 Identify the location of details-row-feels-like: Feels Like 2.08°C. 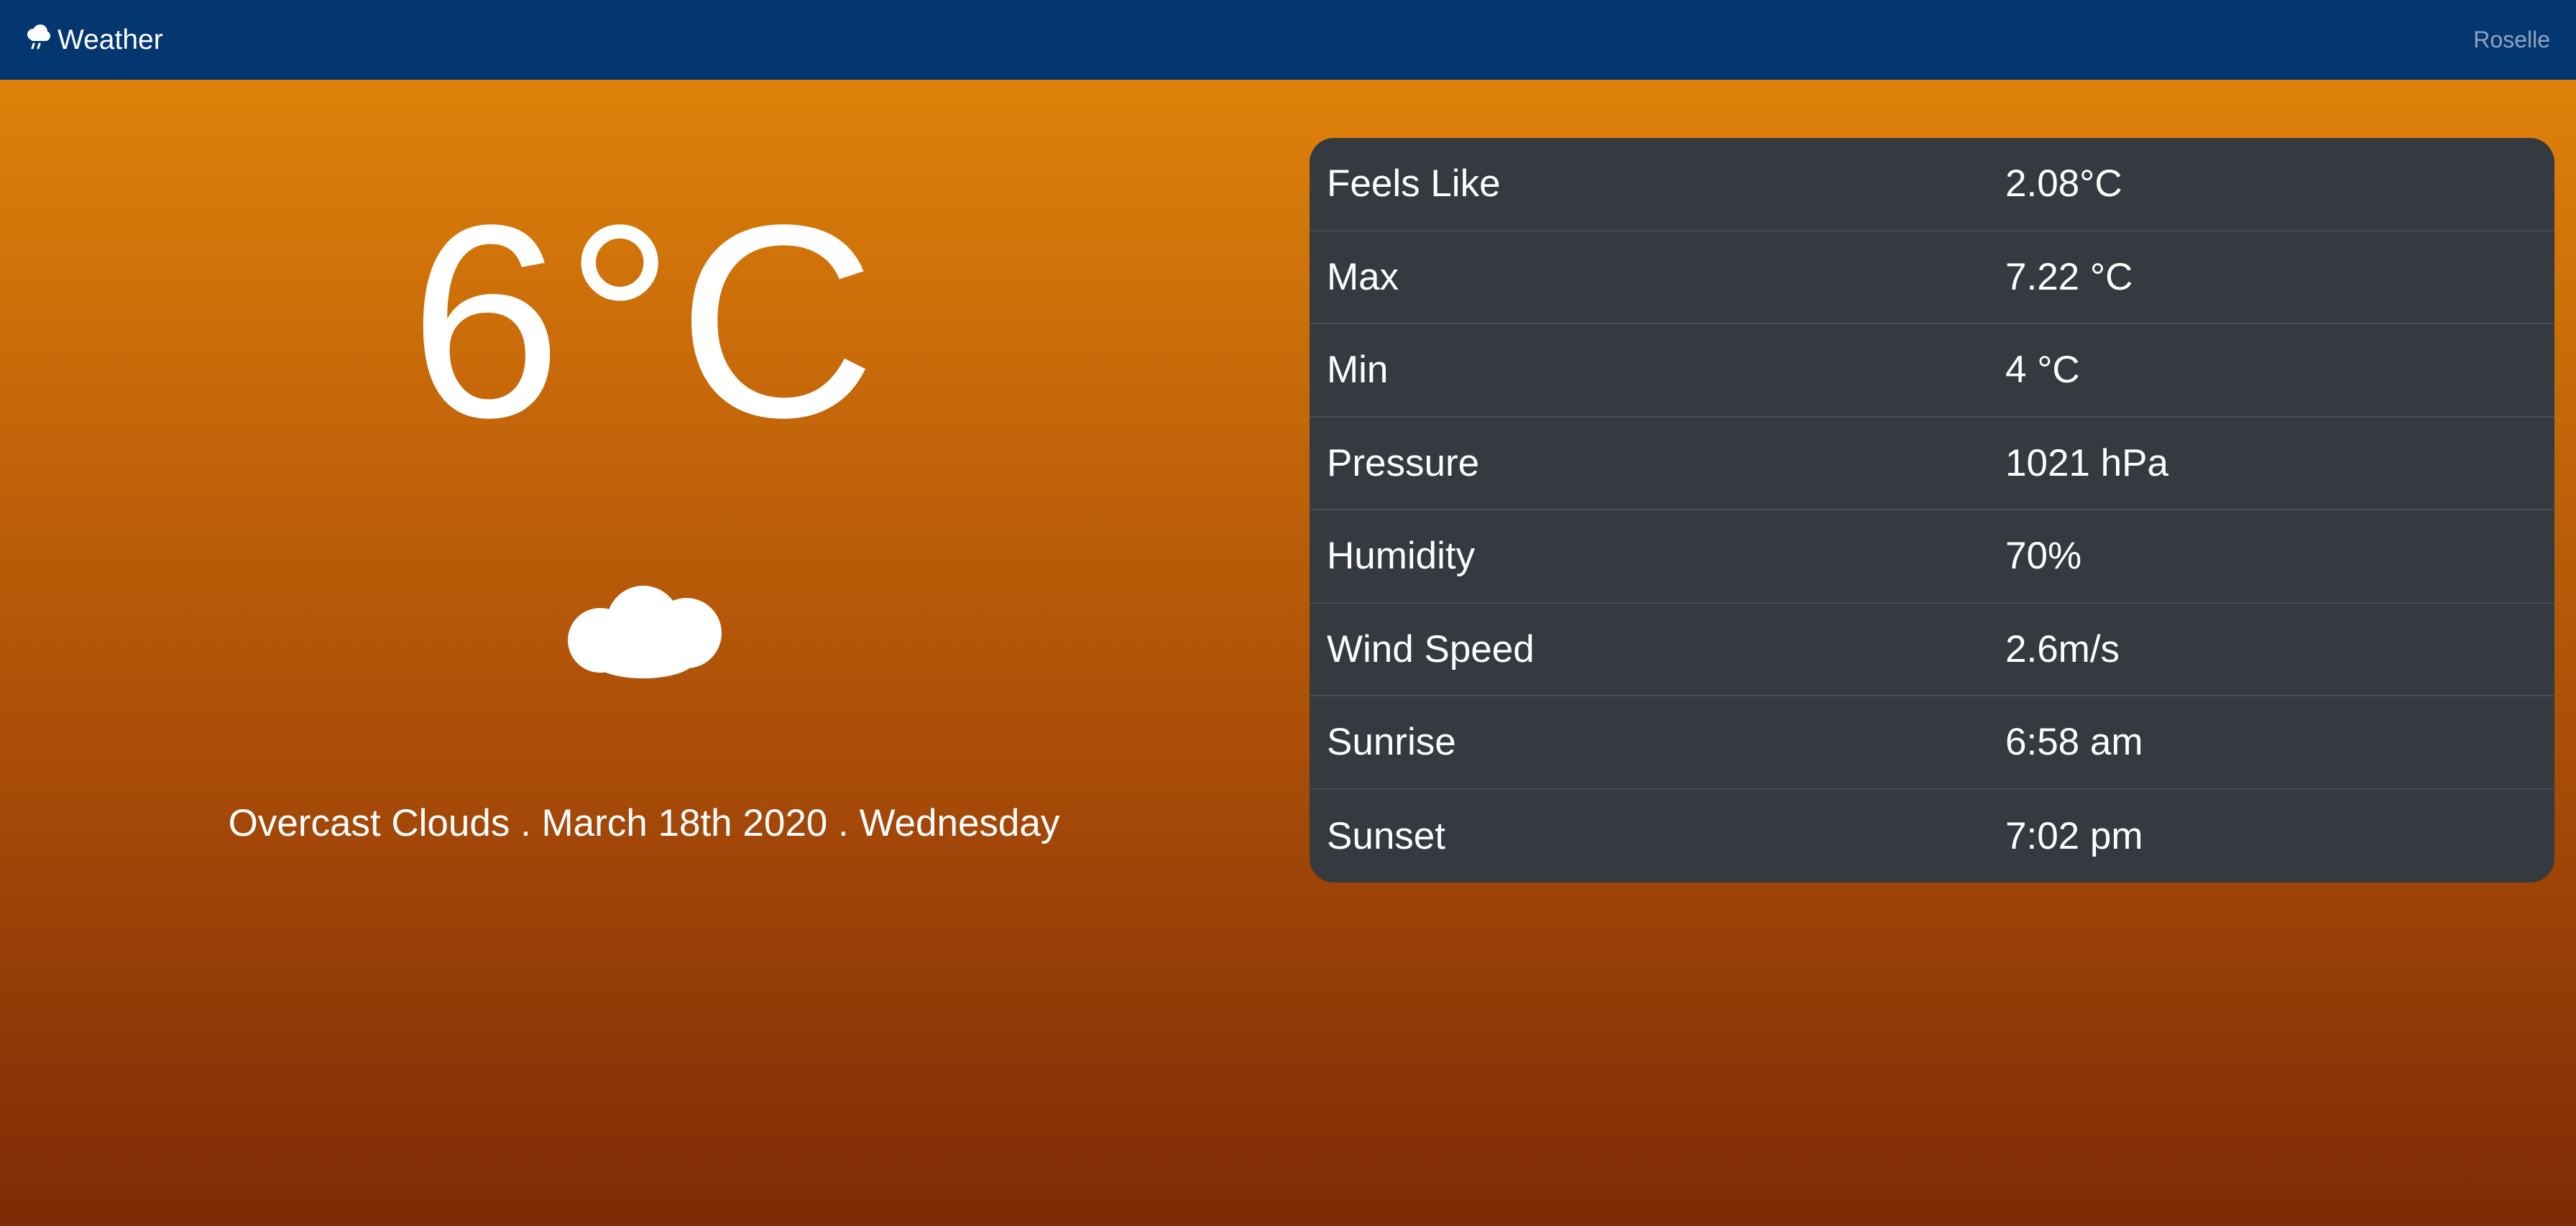
(1932, 184).